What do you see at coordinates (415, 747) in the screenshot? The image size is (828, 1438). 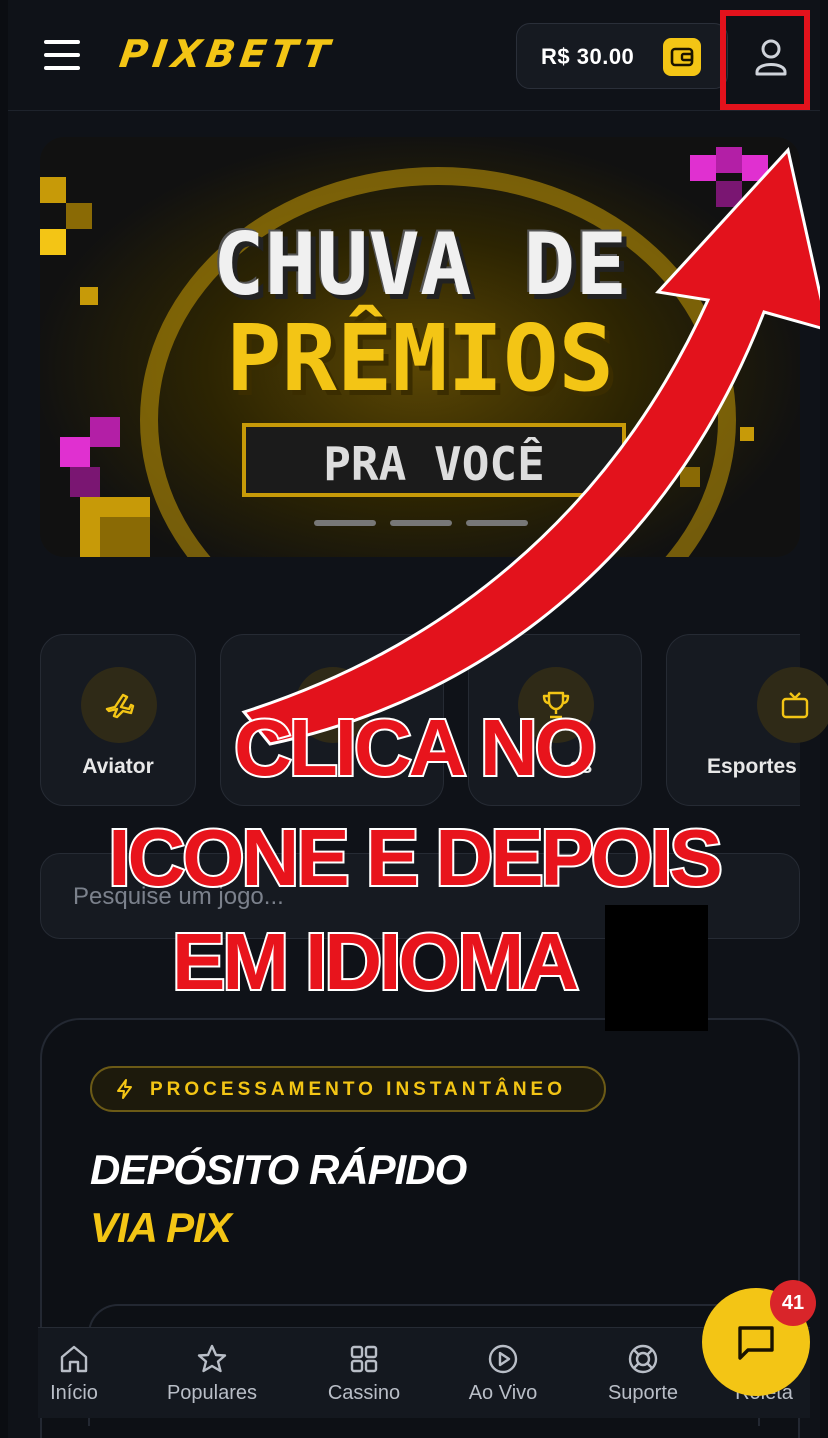 I see `annotation-line1: CLICA NO` at bounding box center [415, 747].